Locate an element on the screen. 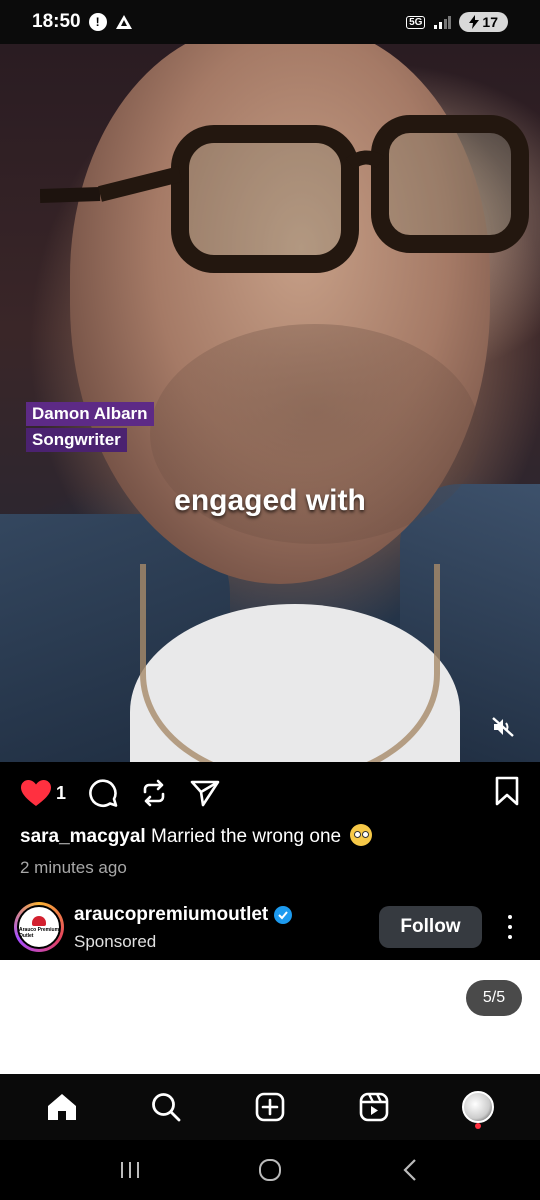  home-icon is located at coordinates (62, 1107).